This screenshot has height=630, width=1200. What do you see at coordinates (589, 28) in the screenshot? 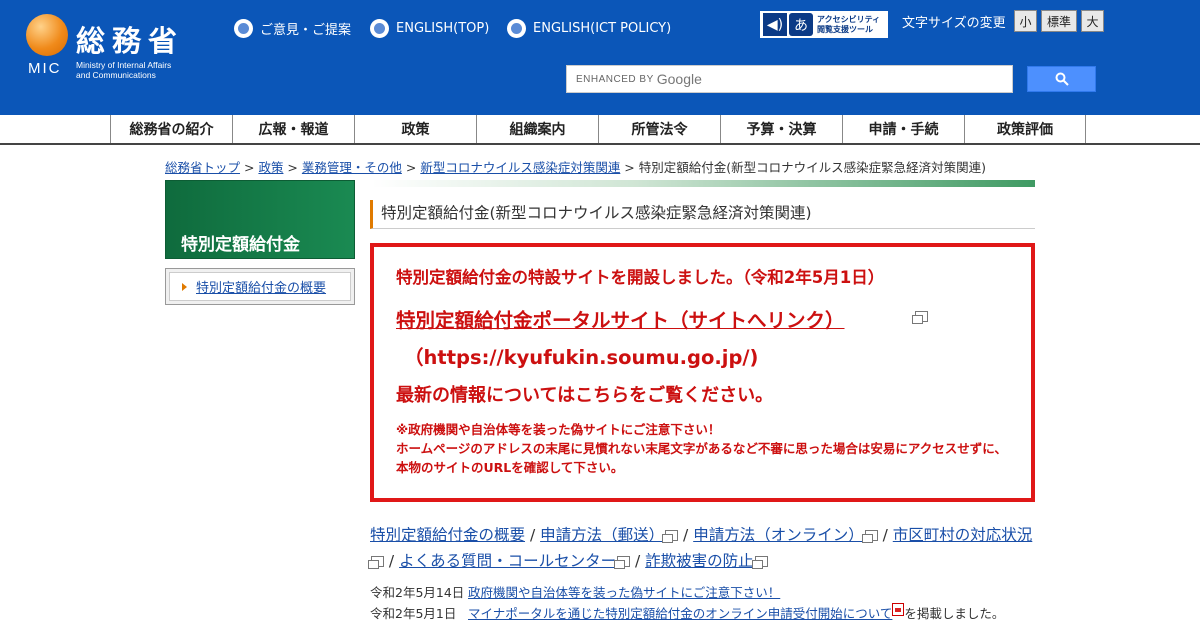
I see `toplink-english-ict: ENGLISH(ICT POLICY)` at bounding box center [589, 28].